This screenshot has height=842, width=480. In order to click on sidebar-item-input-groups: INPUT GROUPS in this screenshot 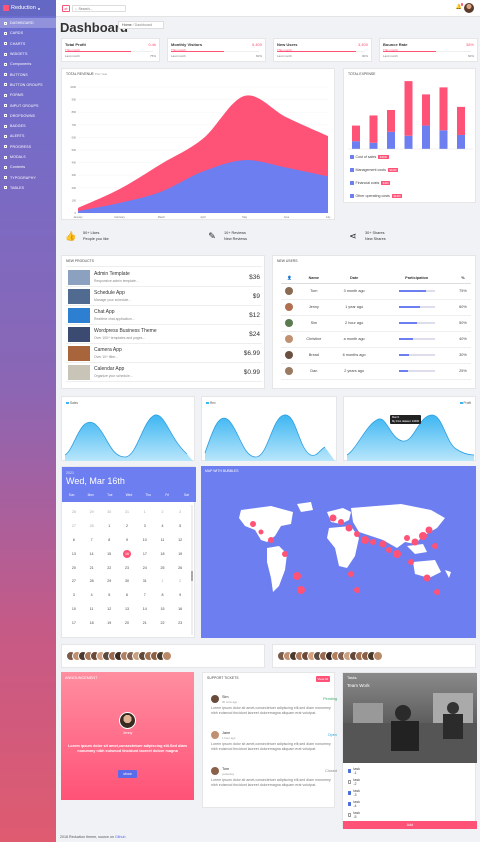, I will do `click(28, 105)`.